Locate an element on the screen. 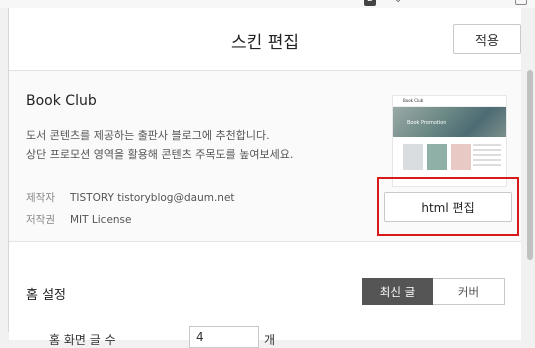  maker-value: TISTORY tistoryblog@daum.net is located at coordinates (152, 198).